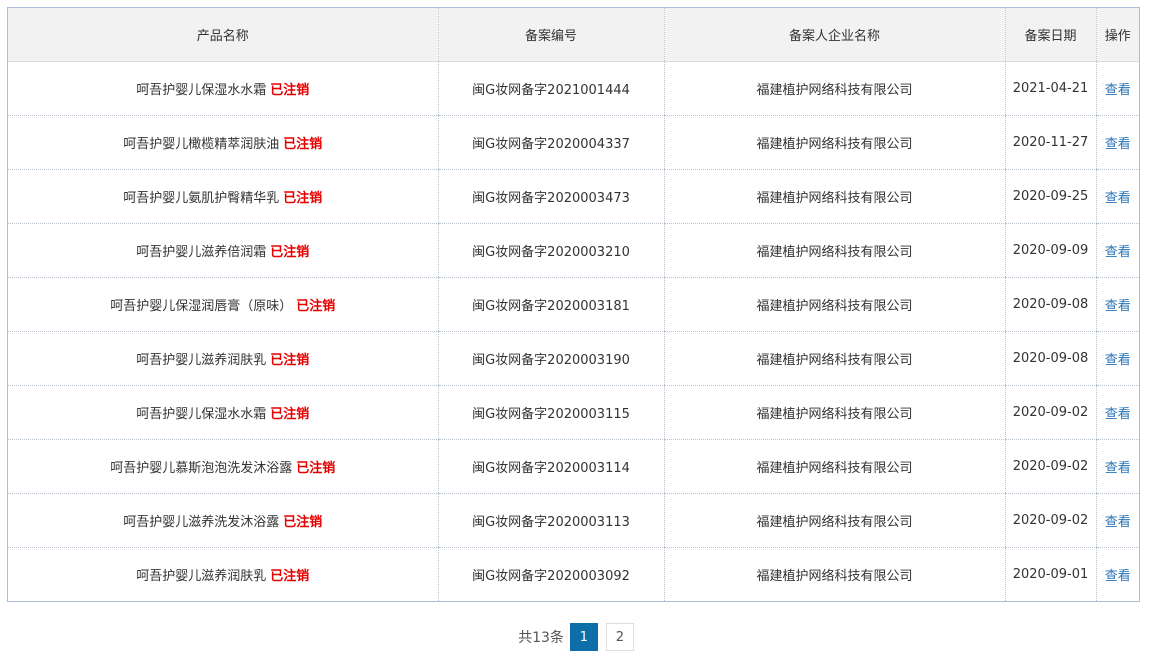  I want to click on product-name: 呵吾护婴儿滋养倍润霜, so click(201, 252).